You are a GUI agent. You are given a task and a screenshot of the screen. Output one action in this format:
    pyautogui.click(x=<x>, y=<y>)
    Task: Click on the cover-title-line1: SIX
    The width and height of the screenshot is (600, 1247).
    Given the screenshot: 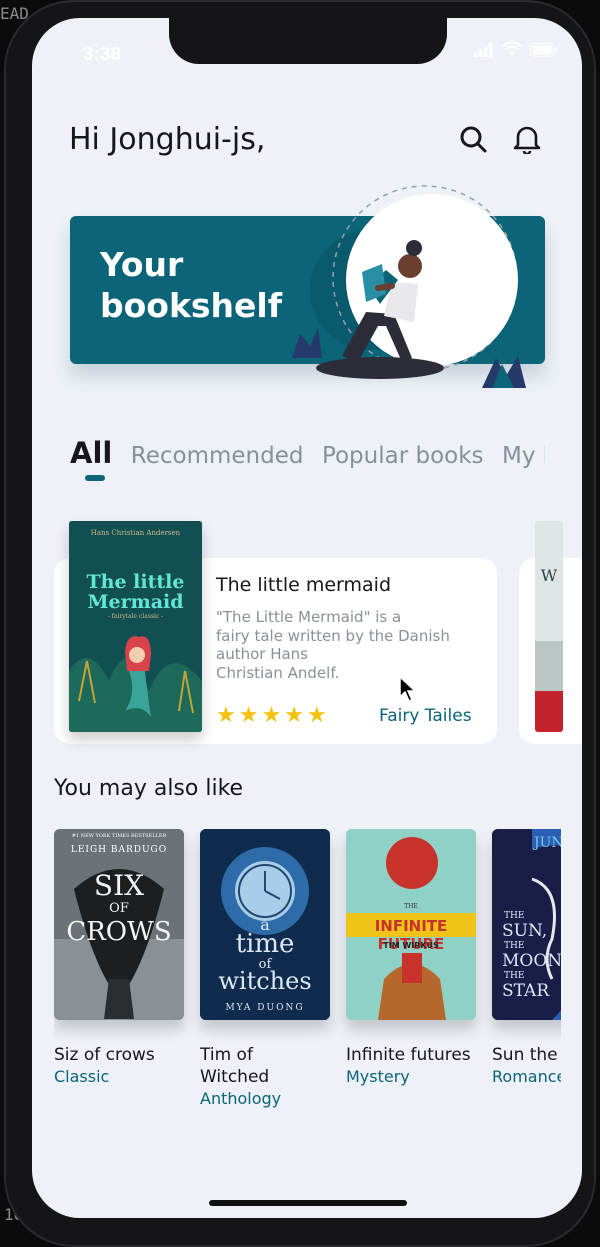 What is the action you would take?
    pyautogui.click(x=119, y=885)
    